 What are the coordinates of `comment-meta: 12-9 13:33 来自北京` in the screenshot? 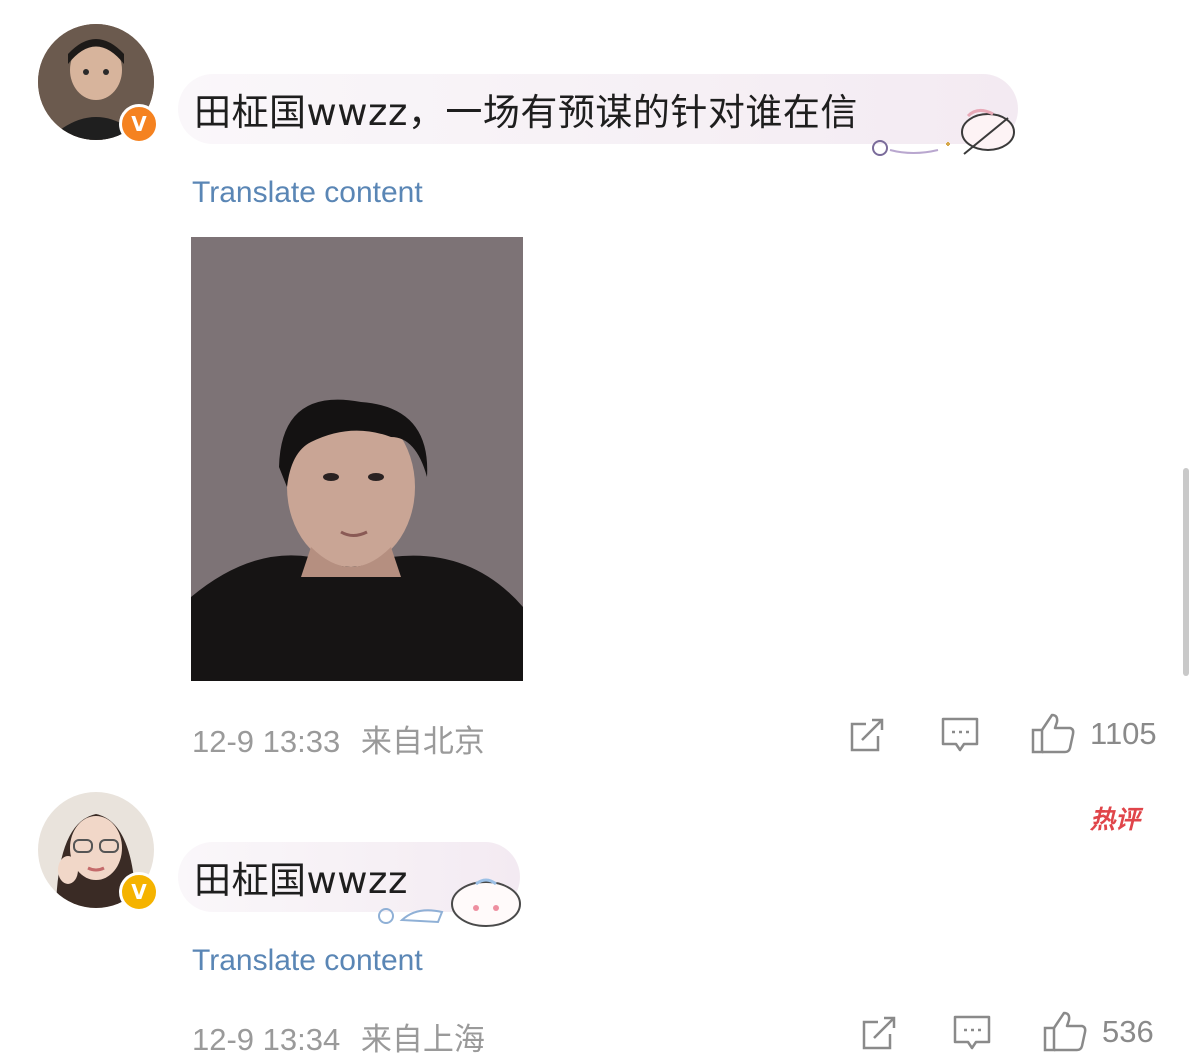 It's located at (338, 738).